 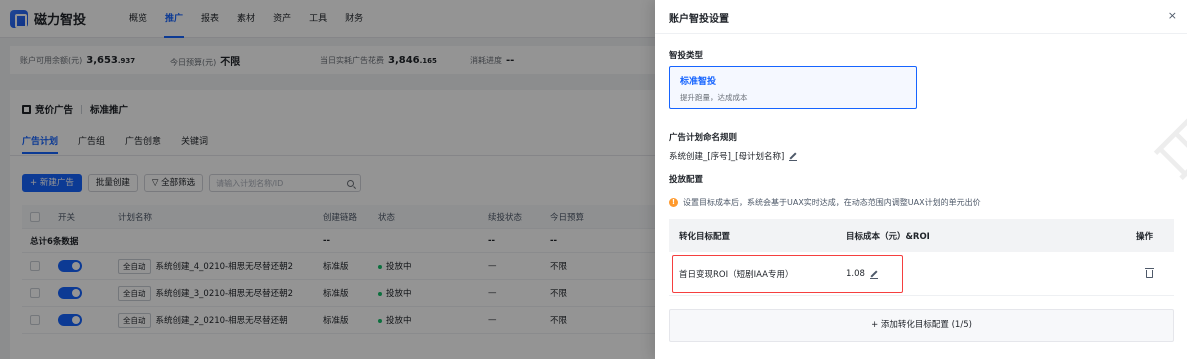 I want to click on close-icon: ×, so click(x=1172, y=15).